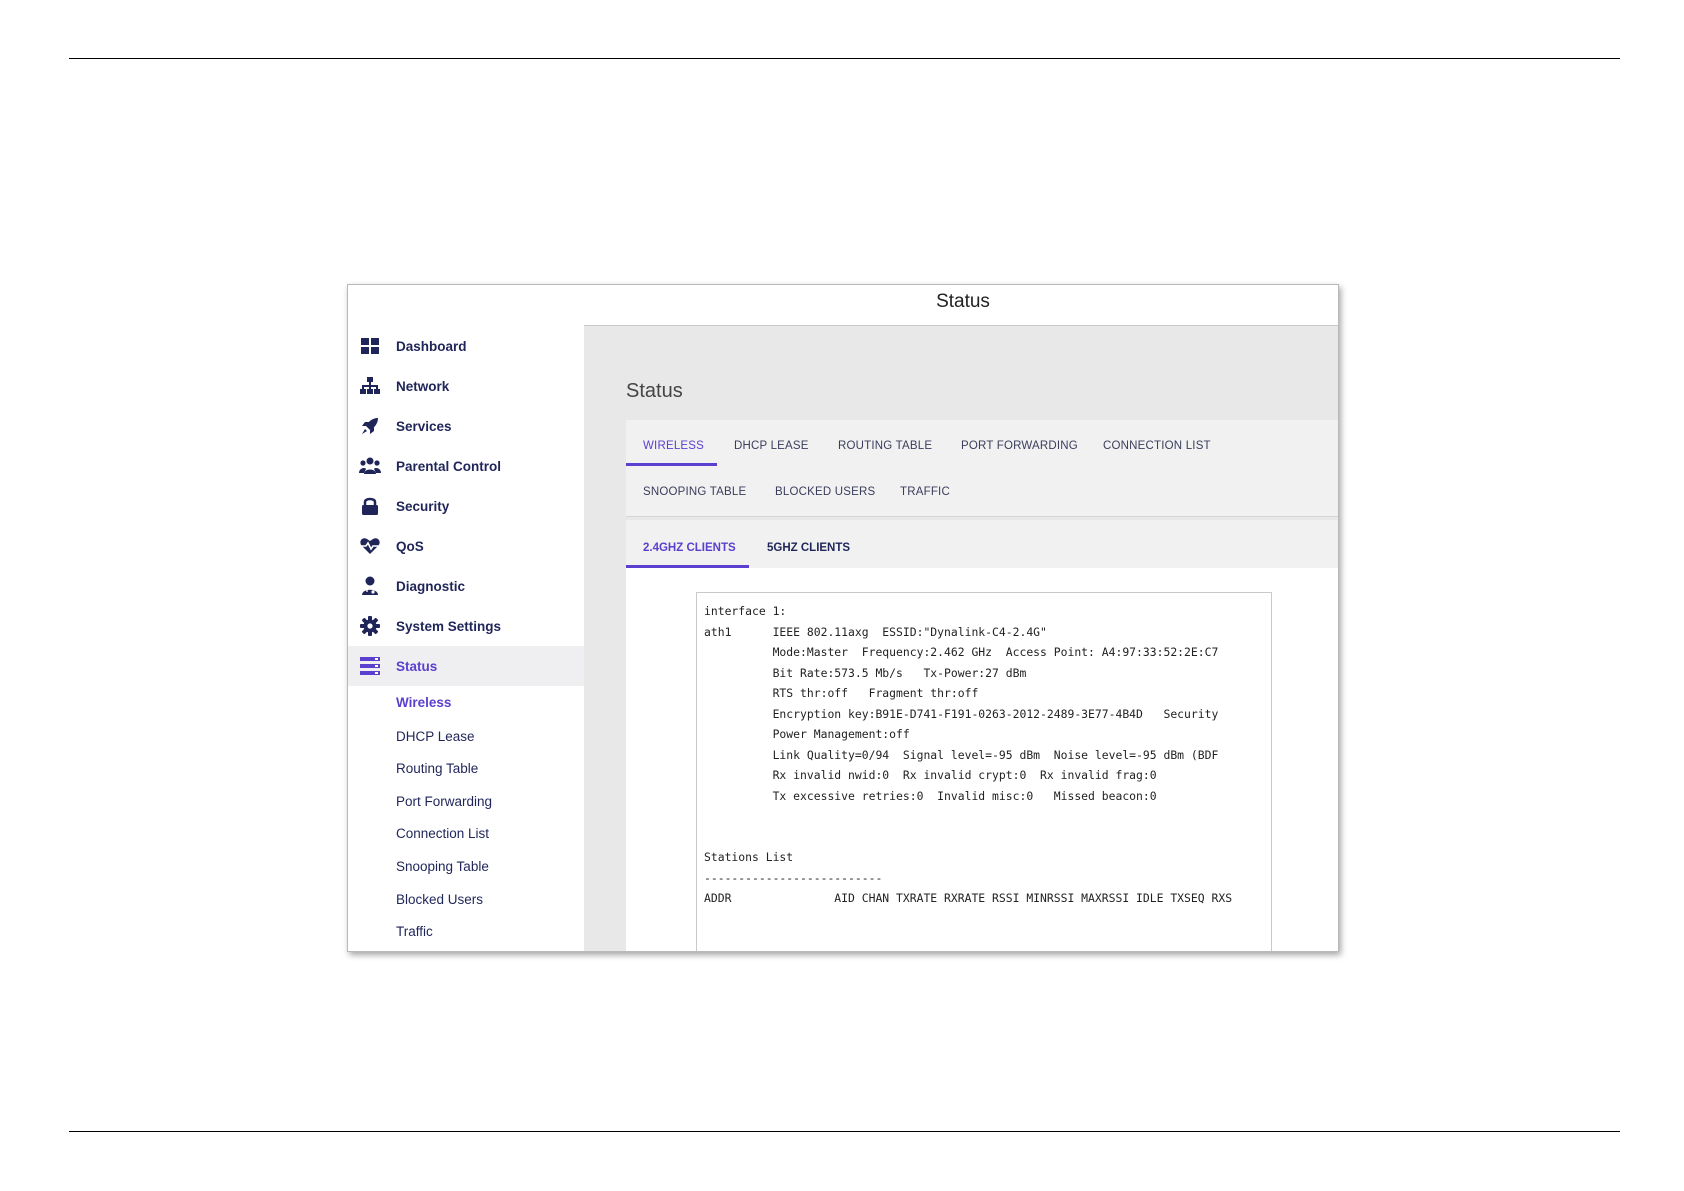  I want to click on sidebar-item-qos: QoS, so click(466, 546).